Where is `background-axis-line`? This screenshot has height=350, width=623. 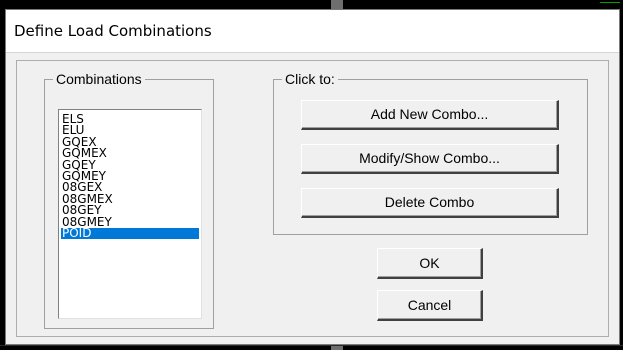
background-axis-line is located at coordinates (610, 2).